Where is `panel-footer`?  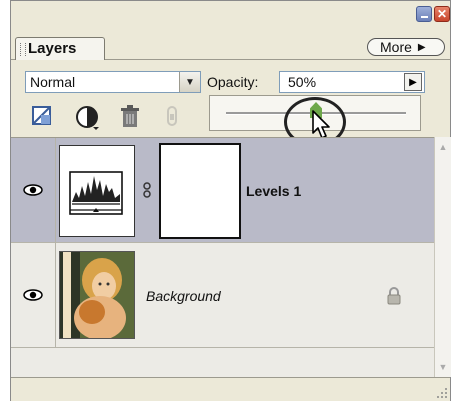 panel-footer is located at coordinates (230, 389).